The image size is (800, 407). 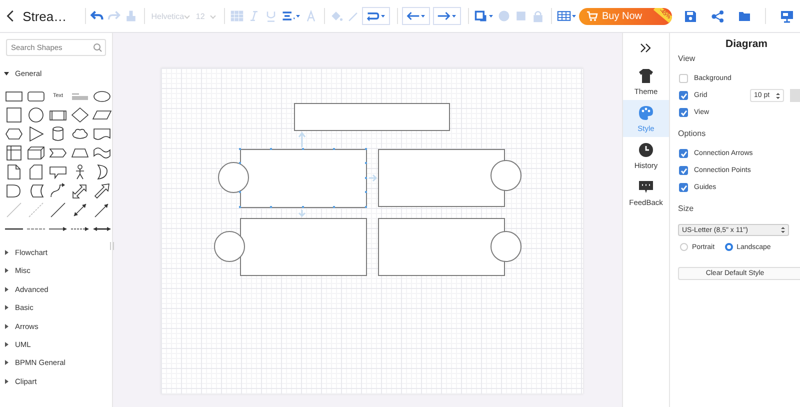 What do you see at coordinates (646, 76) in the screenshot?
I see `theme-icon` at bounding box center [646, 76].